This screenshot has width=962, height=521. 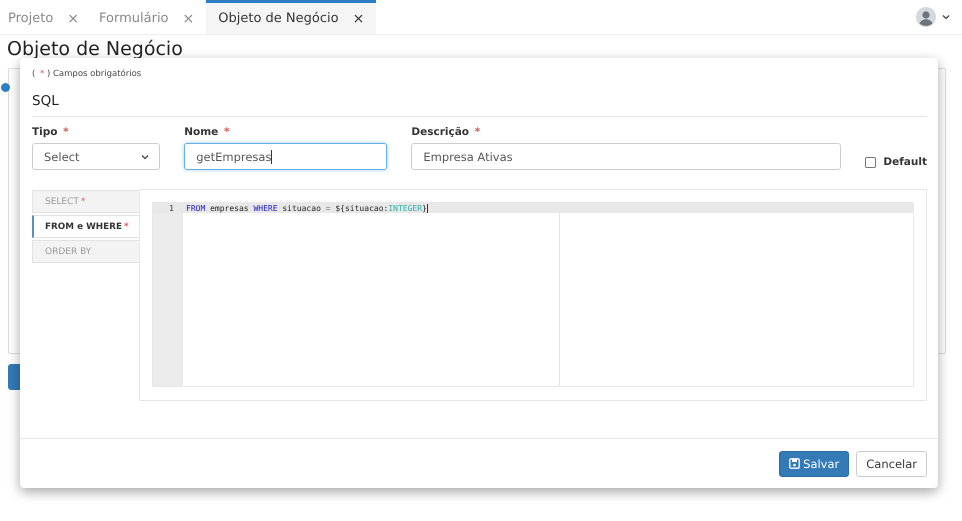 What do you see at coordinates (96, 156) in the screenshot?
I see `type-select: Select` at bounding box center [96, 156].